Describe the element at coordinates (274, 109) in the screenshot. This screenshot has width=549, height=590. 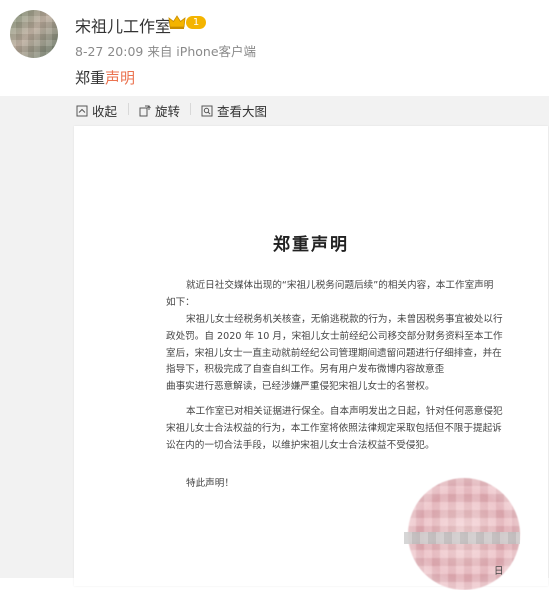
I see `image-toolbar: 收起 旋转 查看大图` at that location.